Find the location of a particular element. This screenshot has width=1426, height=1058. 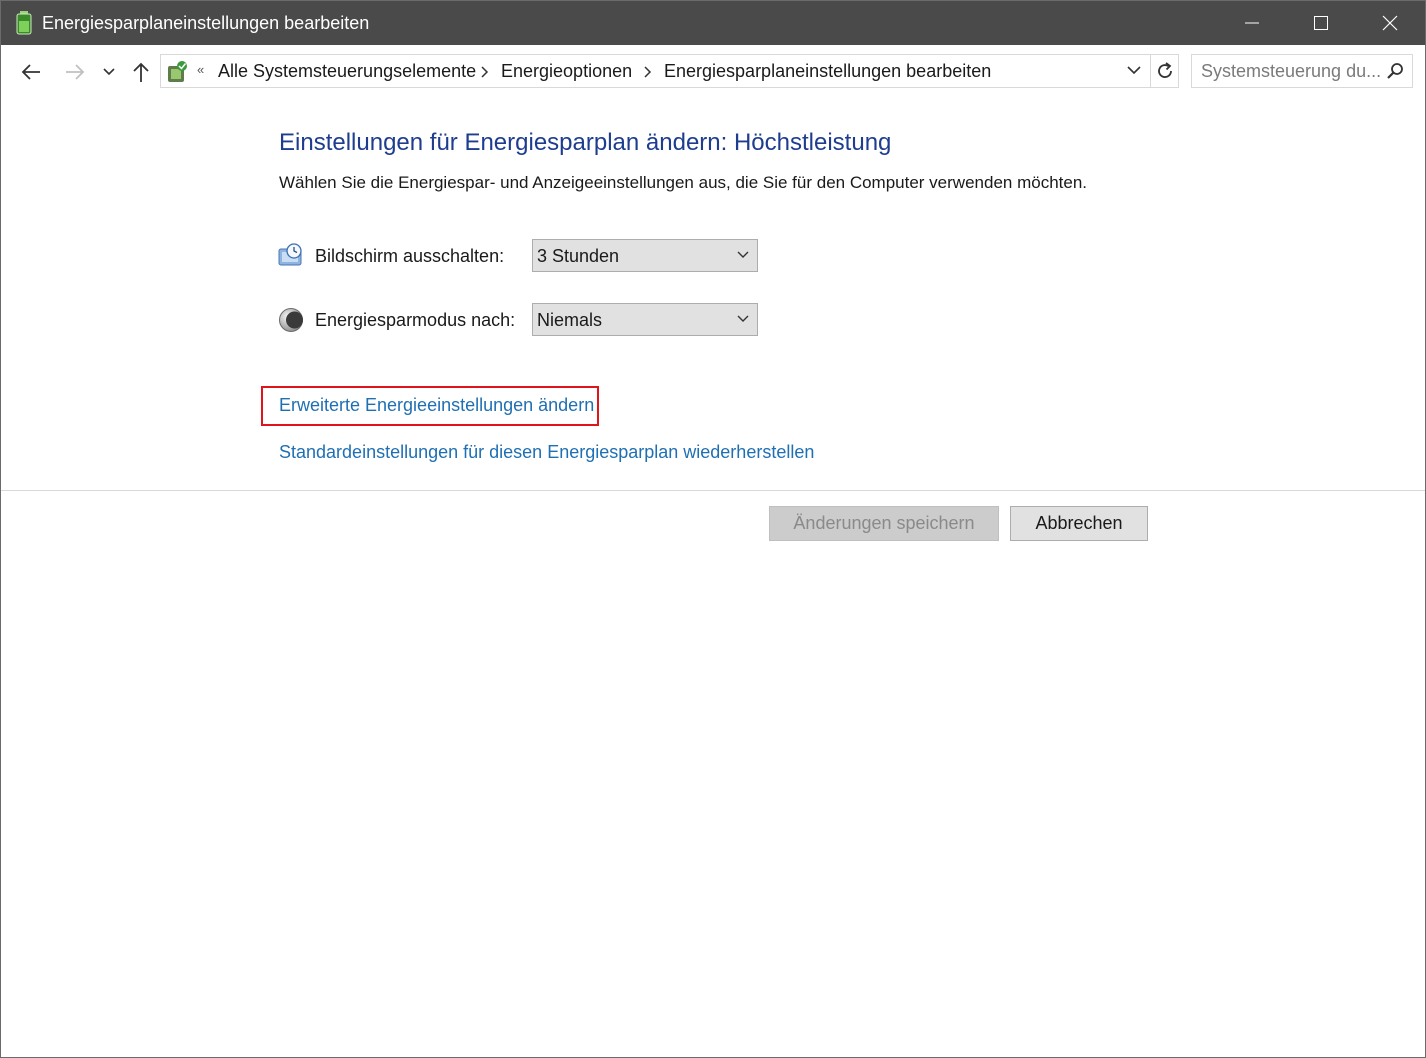

close-icon is located at coordinates (1390, 23).